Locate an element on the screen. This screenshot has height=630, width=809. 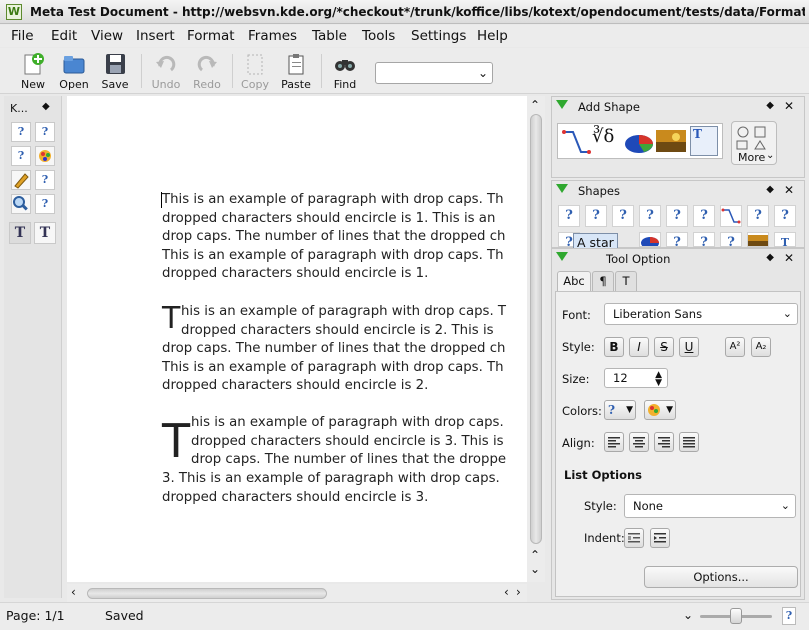
scroll-down-icon: ⌄ is located at coordinates (535, 569).